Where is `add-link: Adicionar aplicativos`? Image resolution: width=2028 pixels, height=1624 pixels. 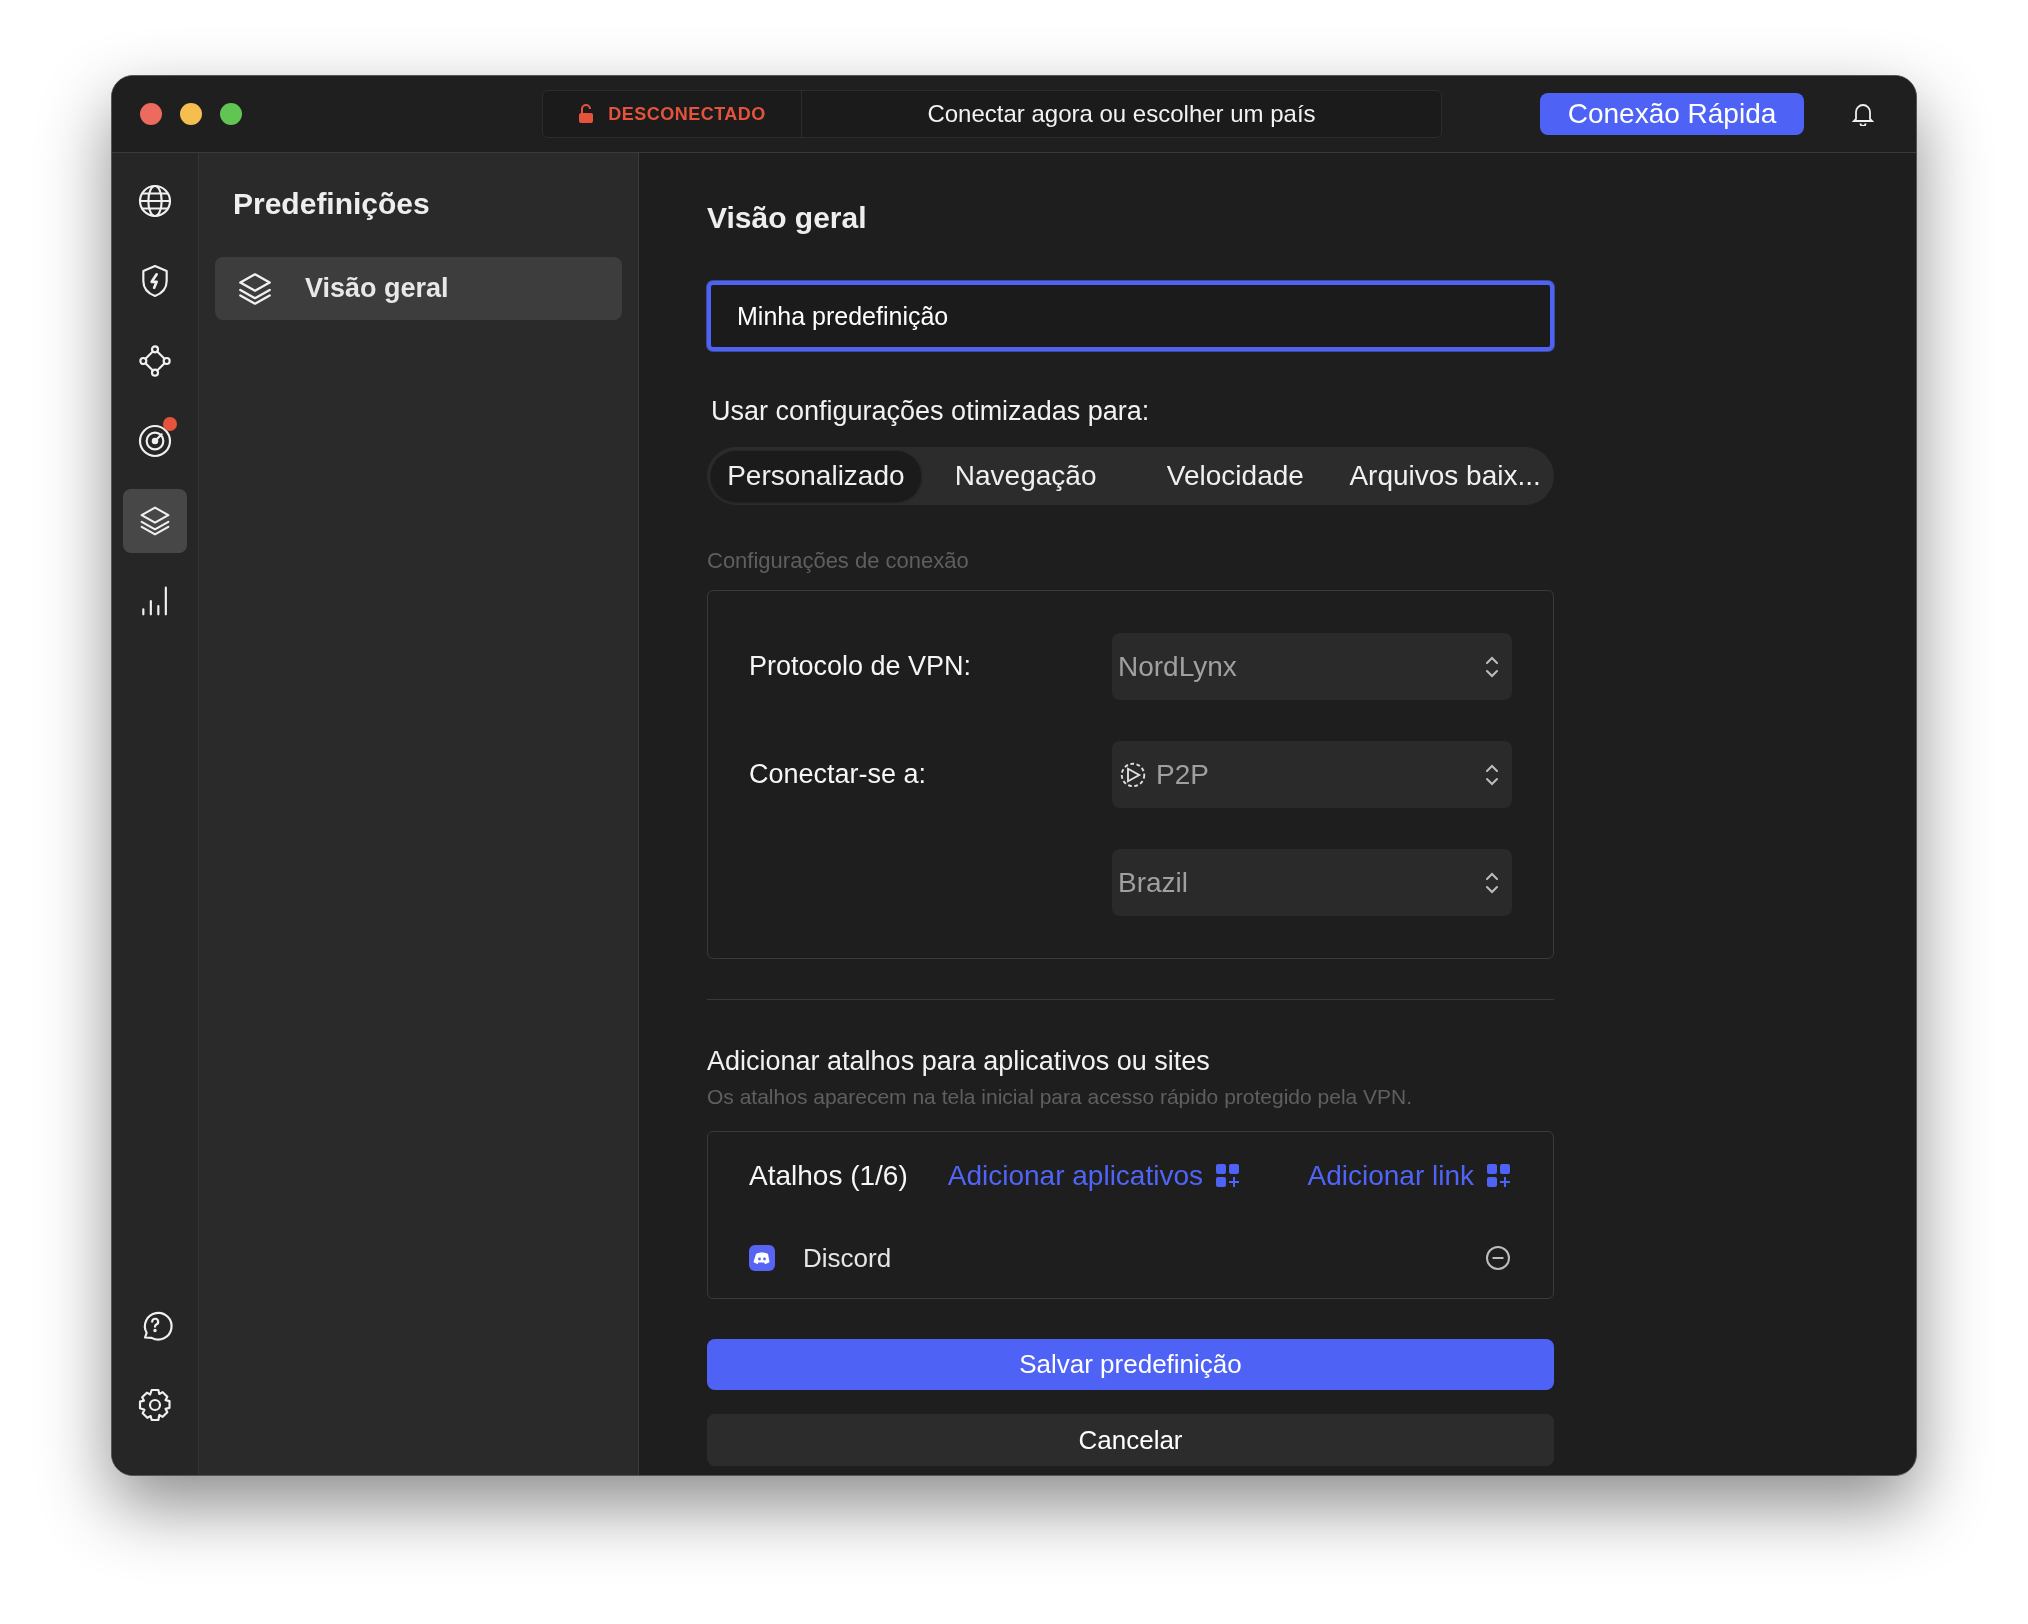
add-link: Adicionar aplicativos is located at coordinates (1094, 1176).